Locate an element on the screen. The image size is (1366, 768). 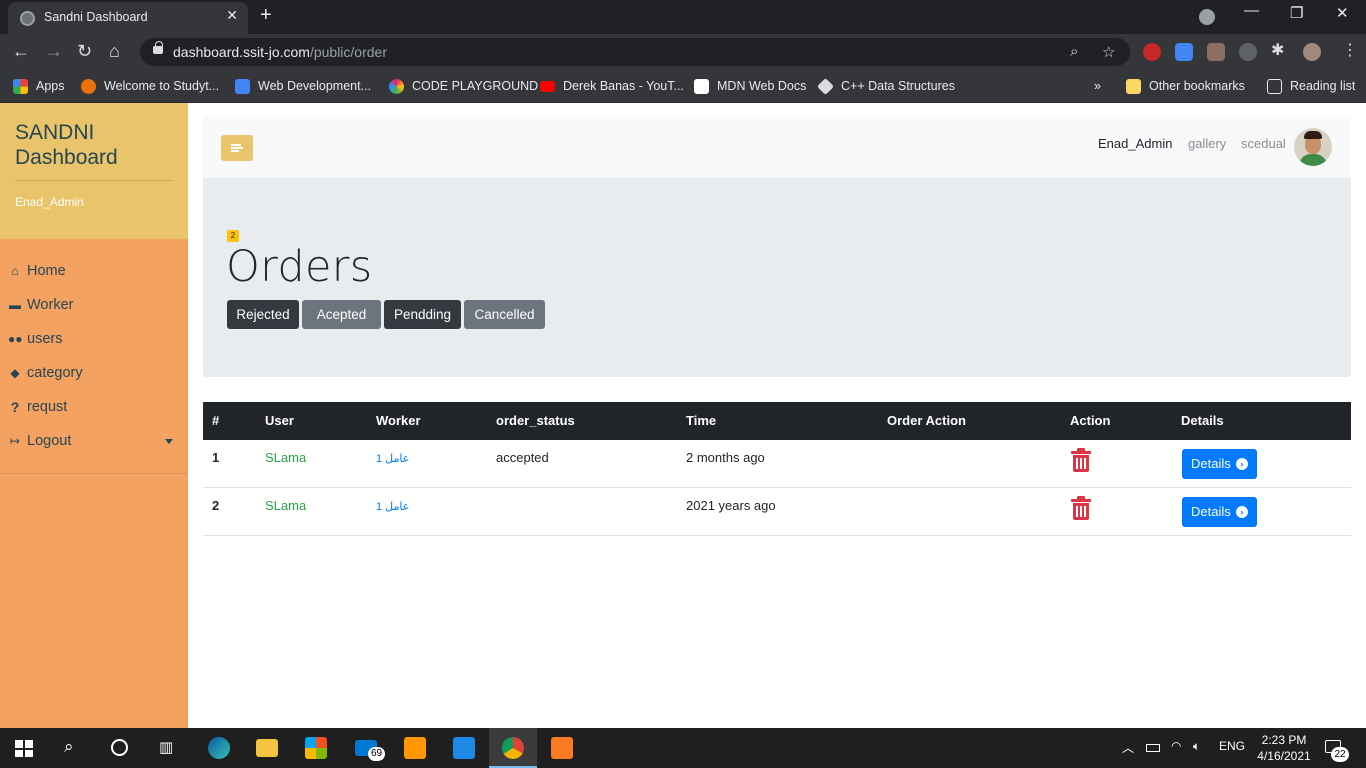
avatar is located at coordinates (1313, 147).